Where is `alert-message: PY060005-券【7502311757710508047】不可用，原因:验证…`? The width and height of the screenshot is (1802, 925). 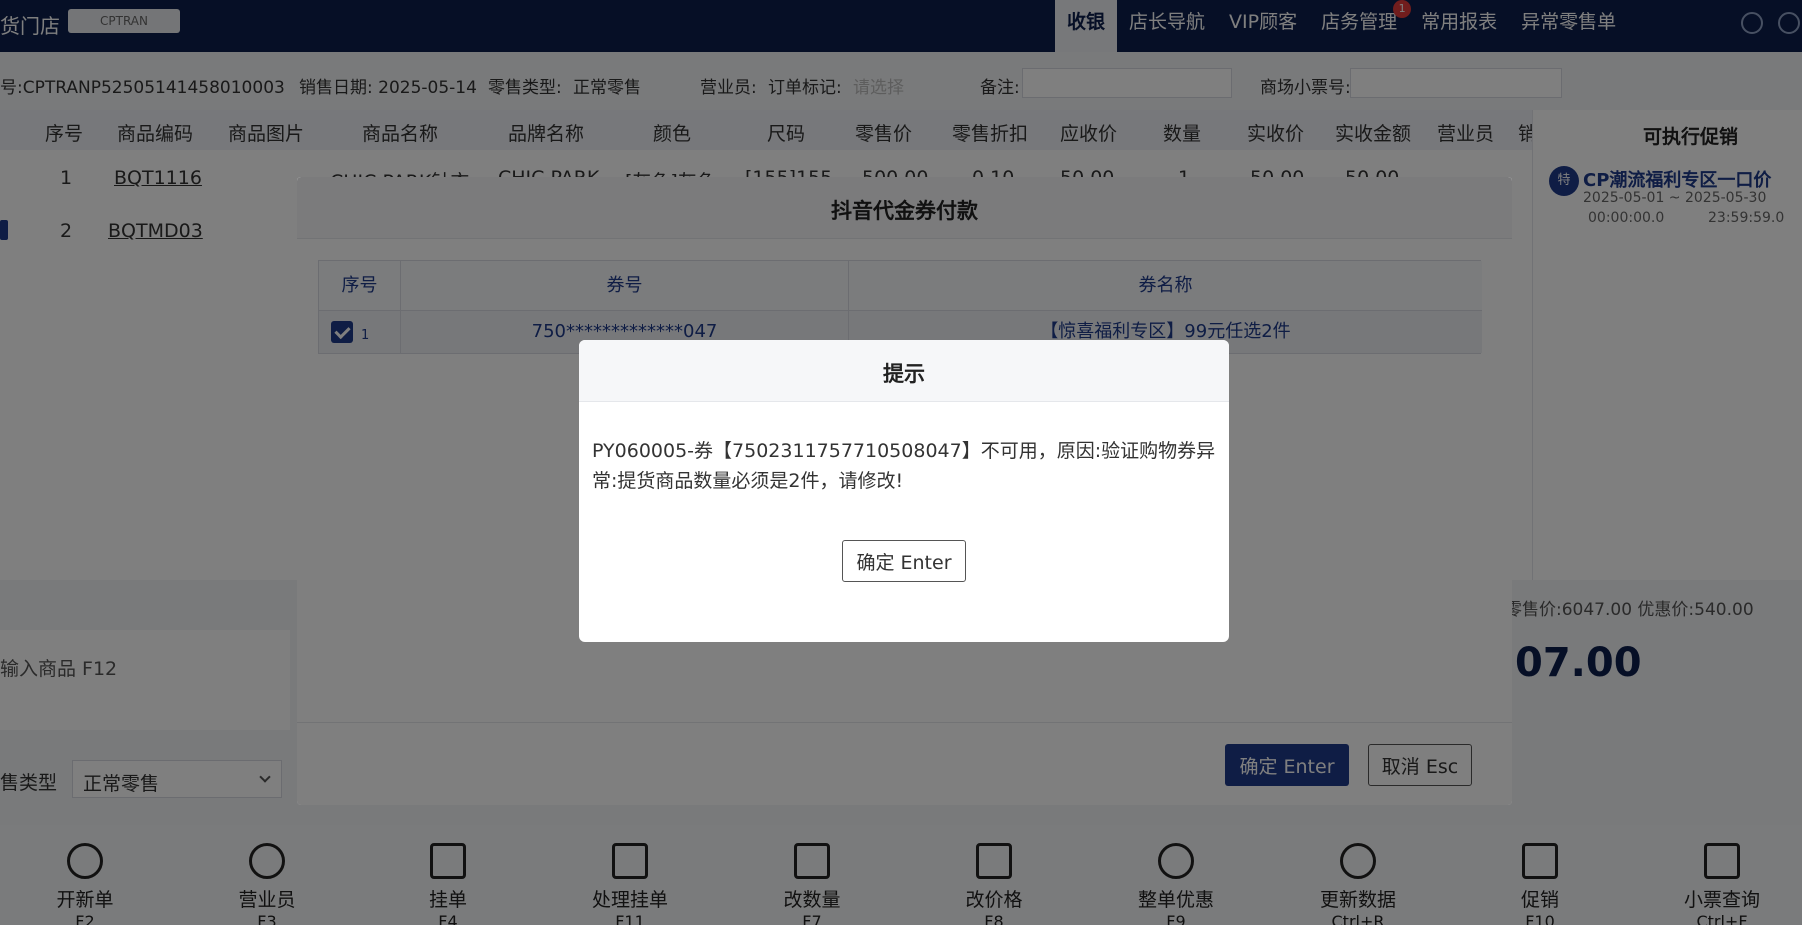 alert-message: PY060005-券【7502311757710508047】不可用，原因:验证… is located at coordinates (904, 466).